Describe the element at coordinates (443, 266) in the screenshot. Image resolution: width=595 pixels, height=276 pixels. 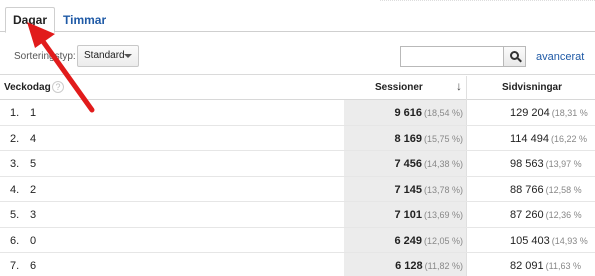
I see `sessions-percent: (11,82 %)` at that location.